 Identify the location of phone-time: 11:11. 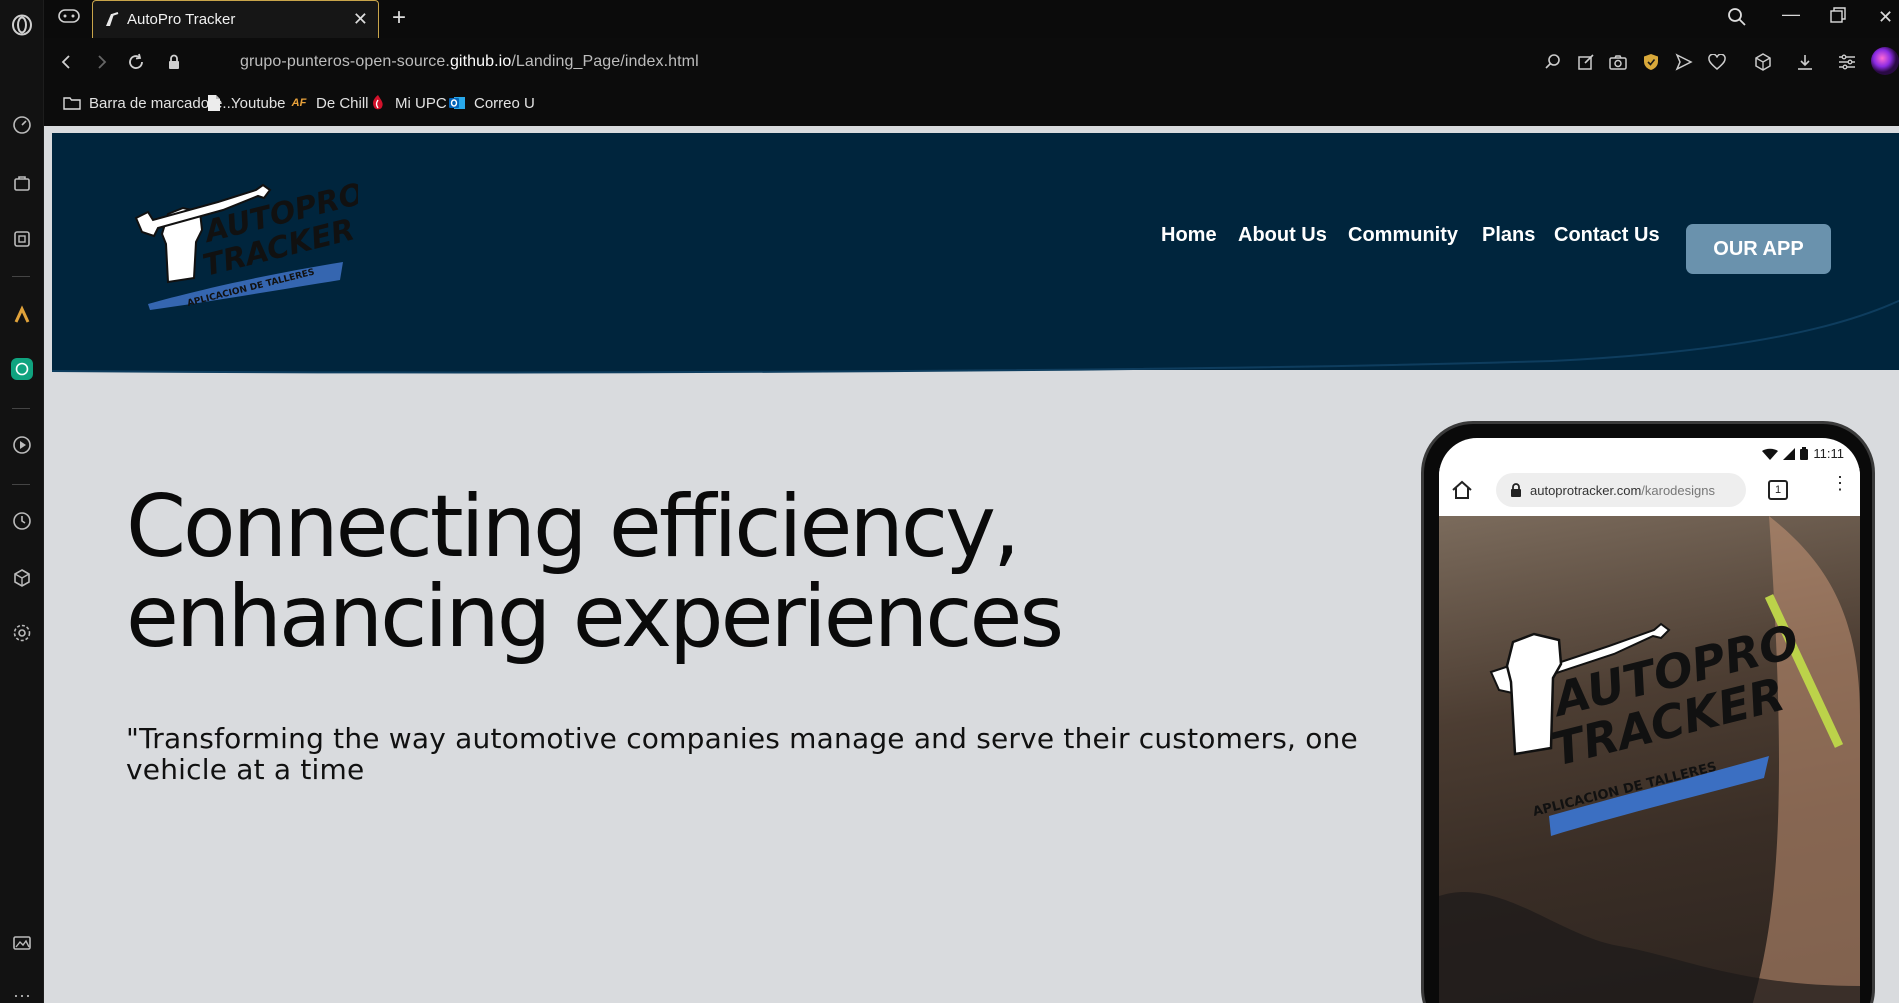
(1828, 453).